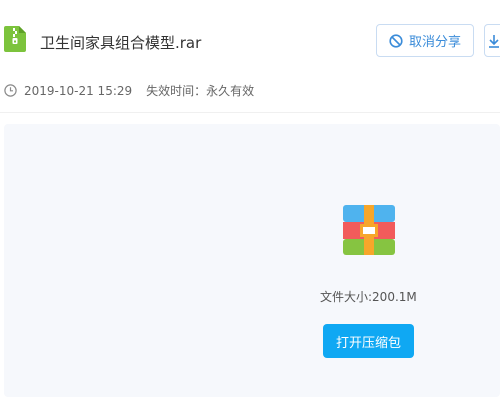 This screenshot has height=397, width=500. What do you see at coordinates (250, 112) in the screenshot?
I see `divider` at bounding box center [250, 112].